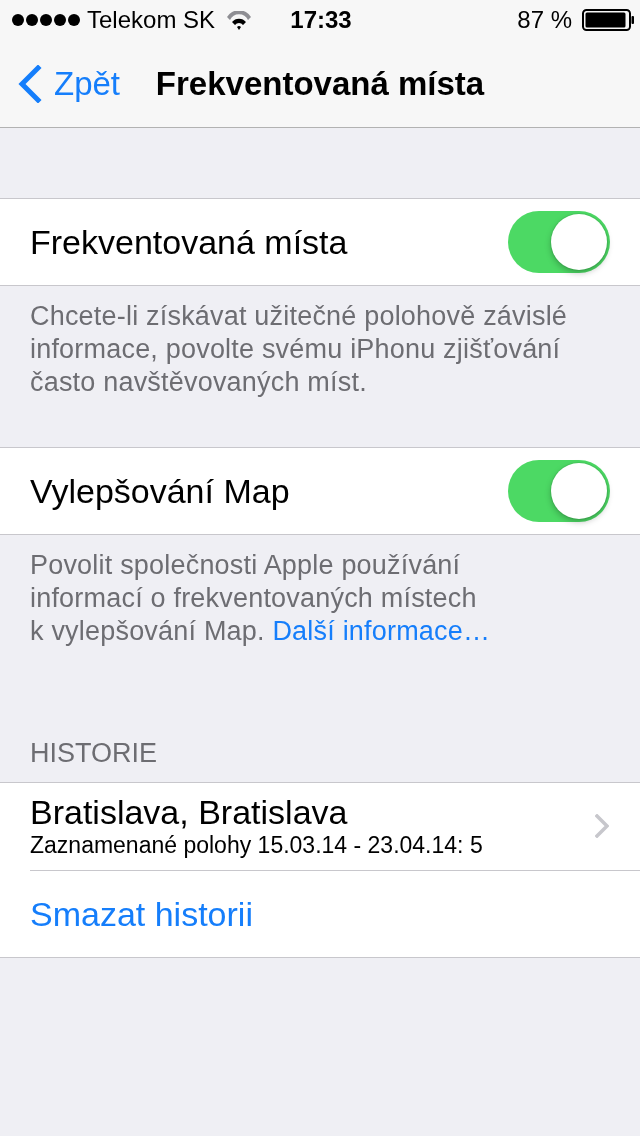 This screenshot has width=640, height=1136. I want to click on setting-label: Frekventovaná místa, so click(189, 242).